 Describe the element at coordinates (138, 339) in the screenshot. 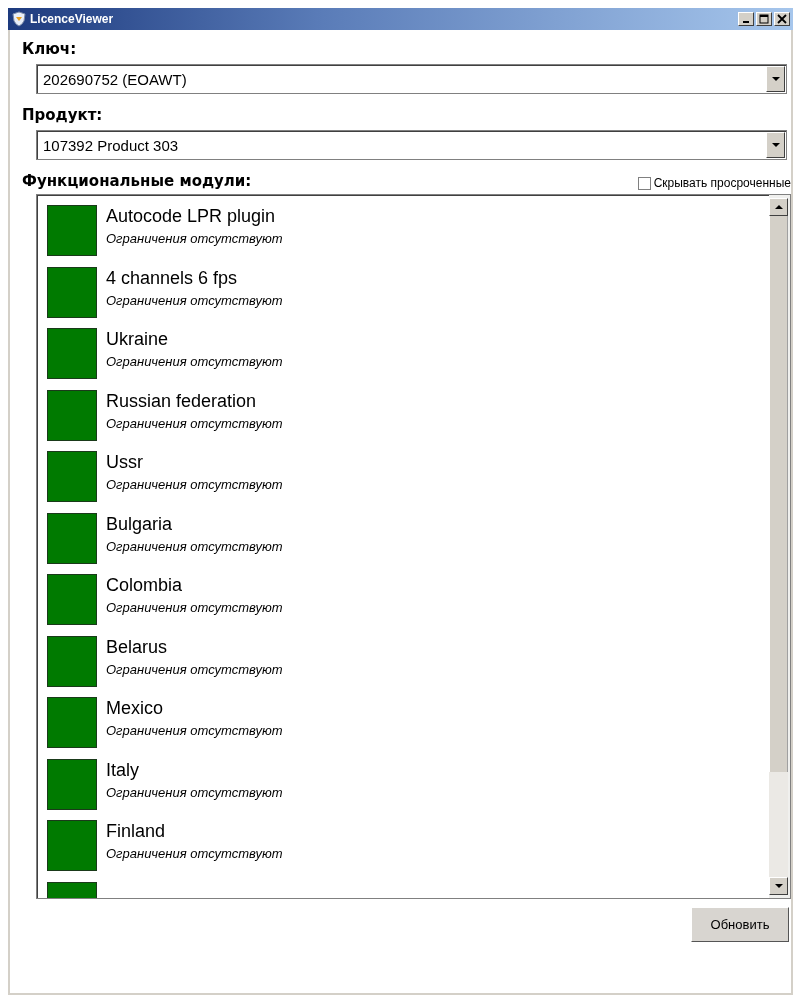

I see `module-name: Ukraine` at that location.